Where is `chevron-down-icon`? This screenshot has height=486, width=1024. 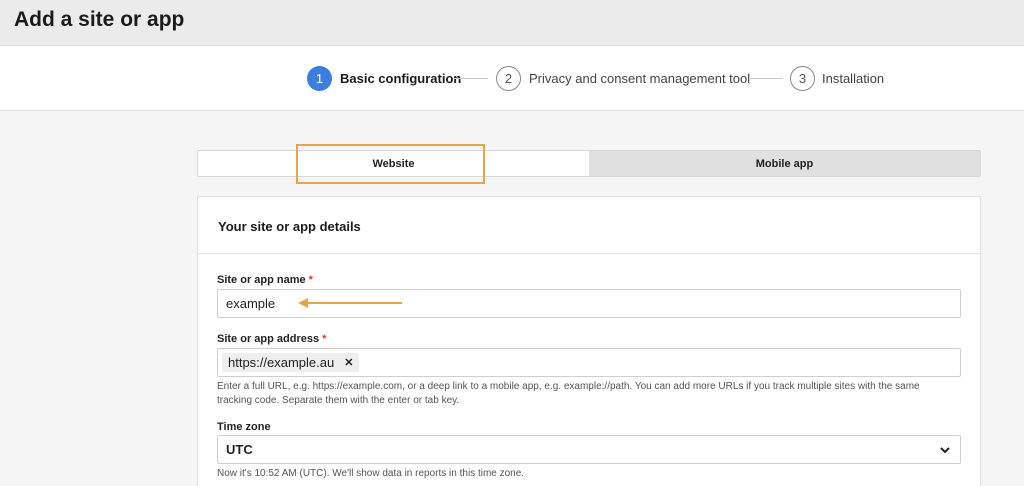
chevron-down-icon is located at coordinates (945, 450).